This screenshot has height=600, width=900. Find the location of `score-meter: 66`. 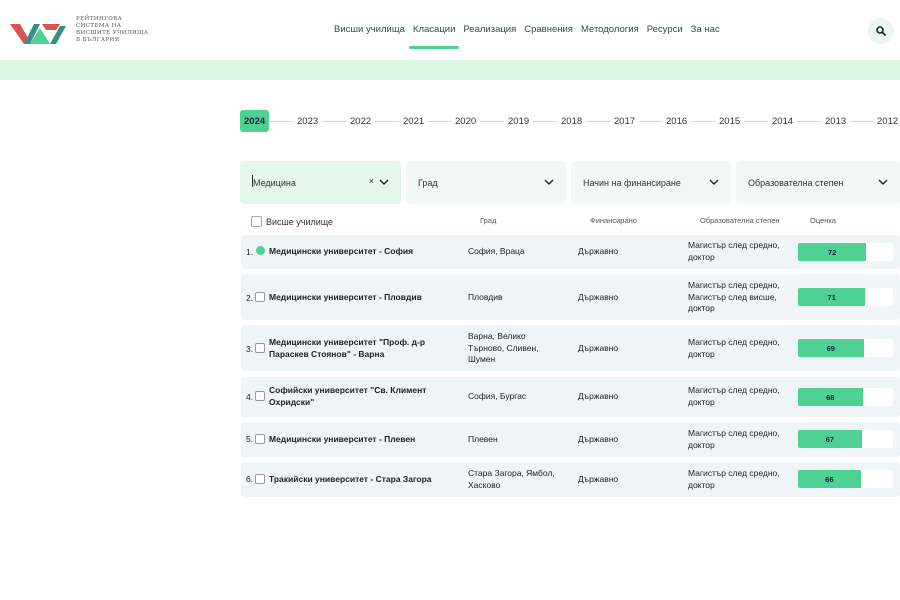

score-meter: 66 is located at coordinates (845, 479).